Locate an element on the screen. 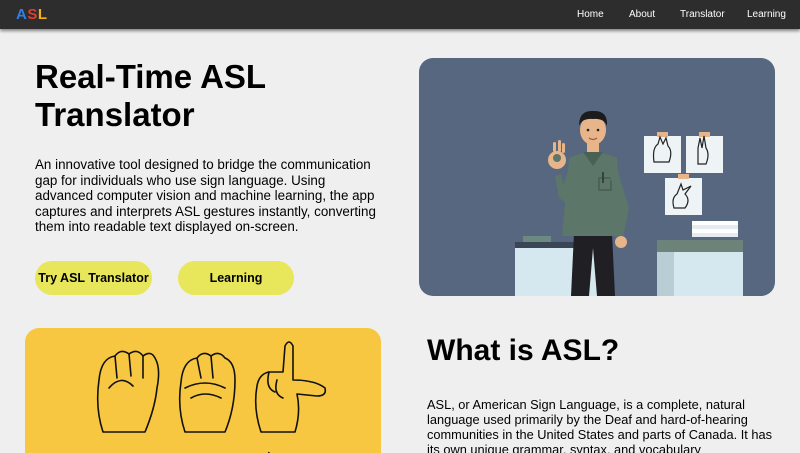 This screenshot has height=453, width=800. asl-hands-illustration is located at coordinates (211, 397).